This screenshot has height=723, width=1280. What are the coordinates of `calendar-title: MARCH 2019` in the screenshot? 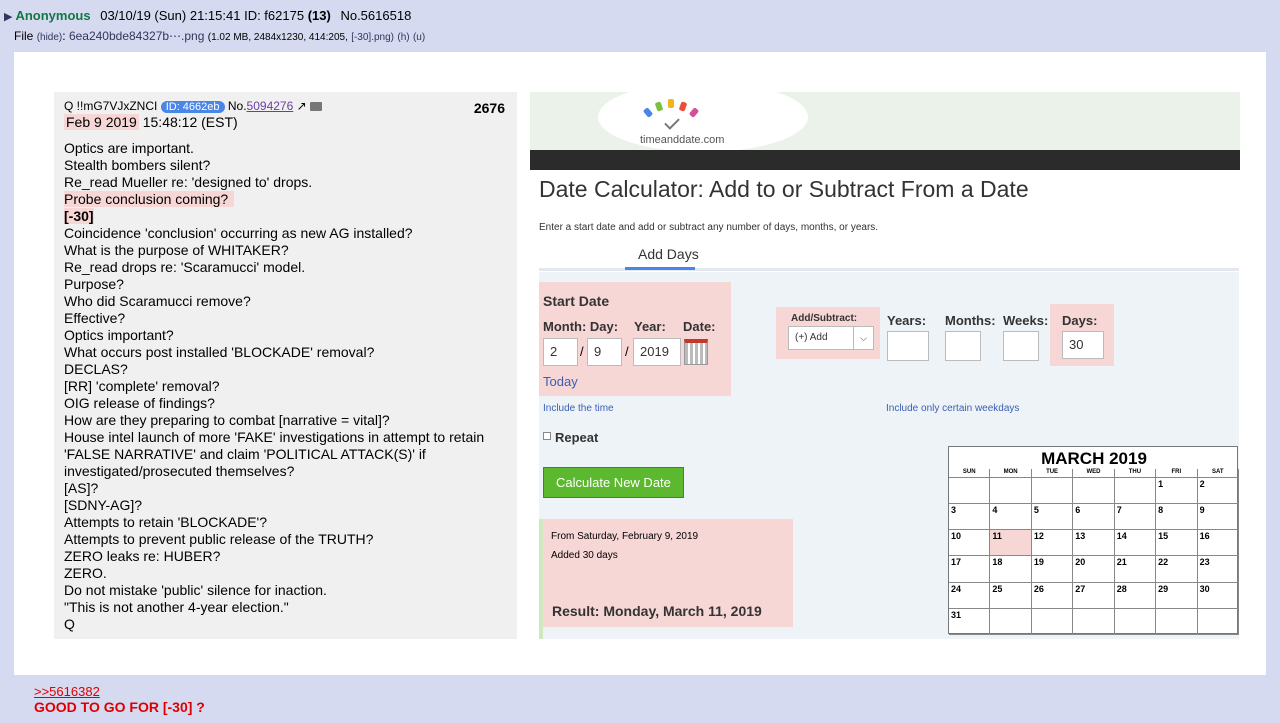 It's located at (1094, 458).